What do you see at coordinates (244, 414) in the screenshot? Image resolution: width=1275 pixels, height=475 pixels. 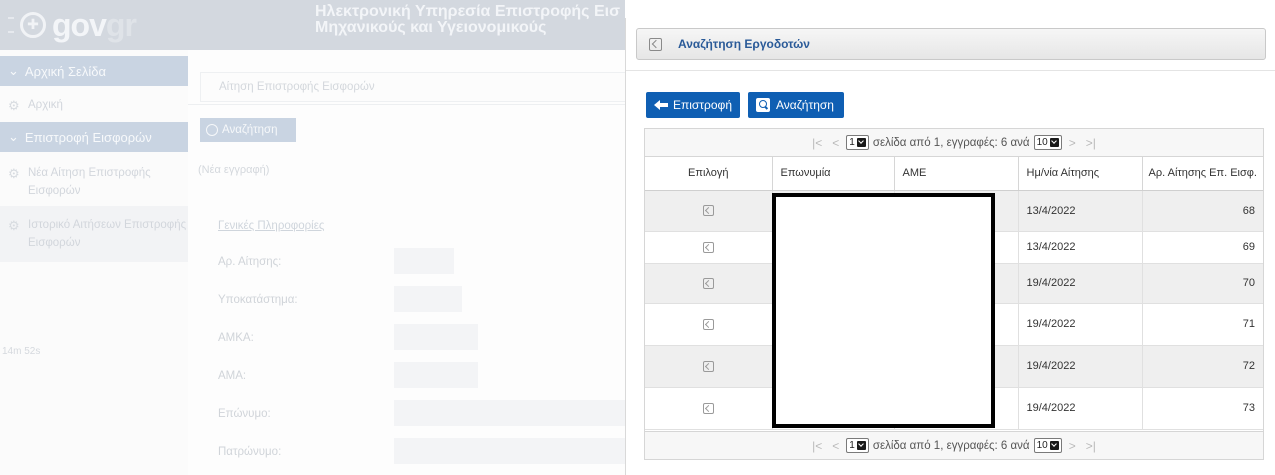 I see `field-label: Επώνυμο:` at bounding box center [244, 414].